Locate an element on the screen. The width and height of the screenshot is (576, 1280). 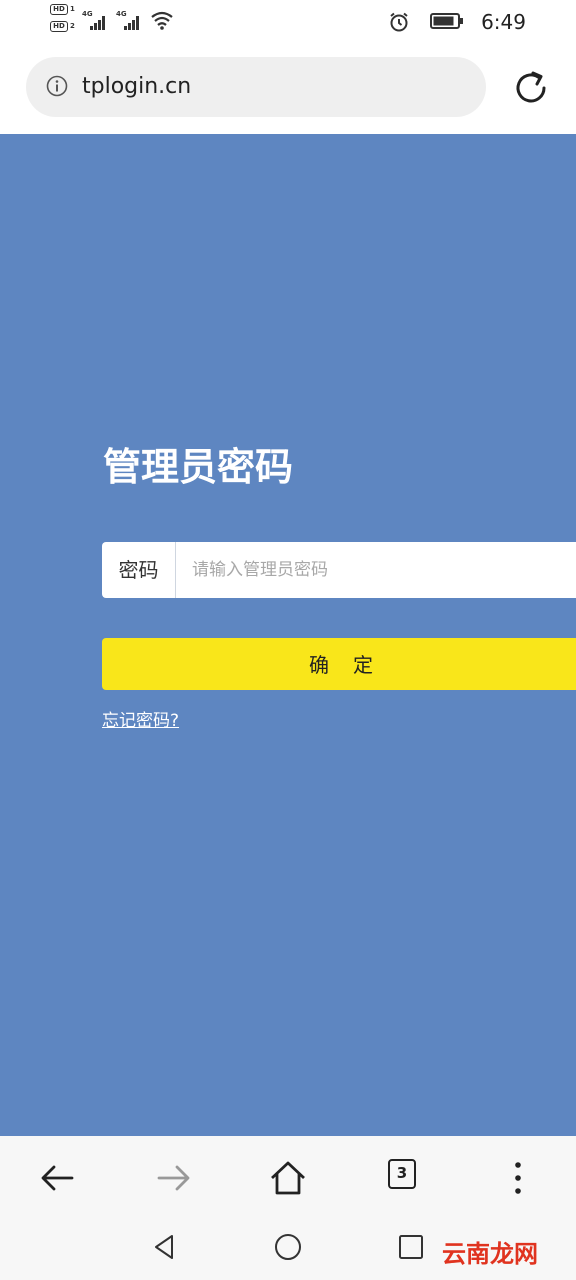
password-input is located at coordinates (376, 570).